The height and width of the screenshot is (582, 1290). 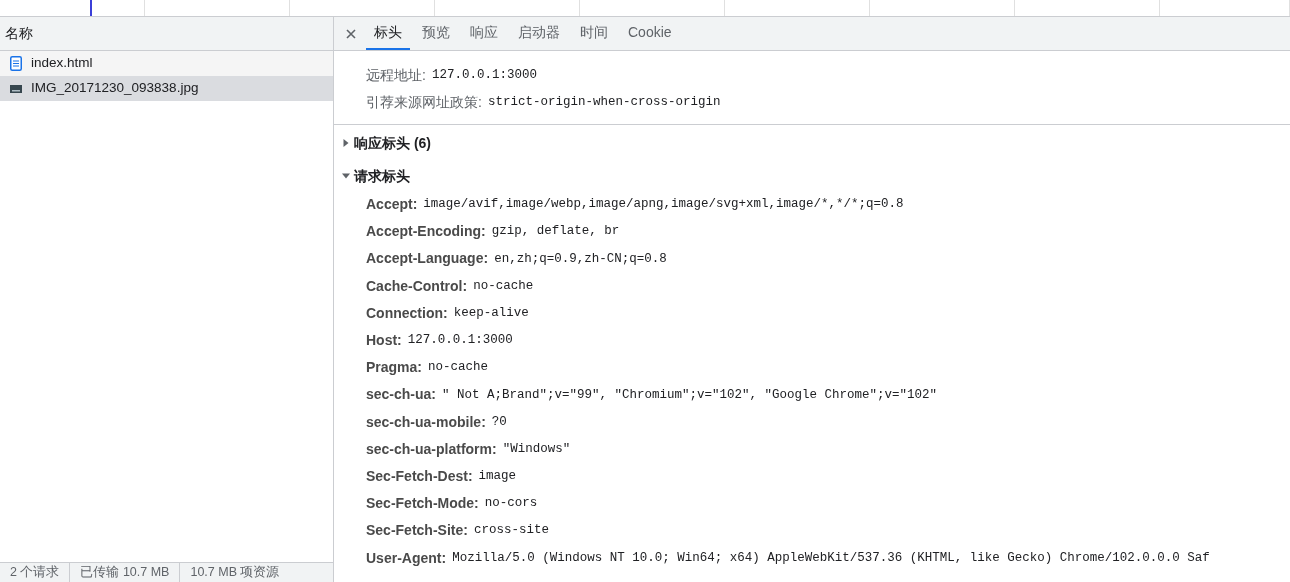 What do you see at coordinates (16, 63) in the screenshot?
I see `document-icon` at bounding box center [16, 63].